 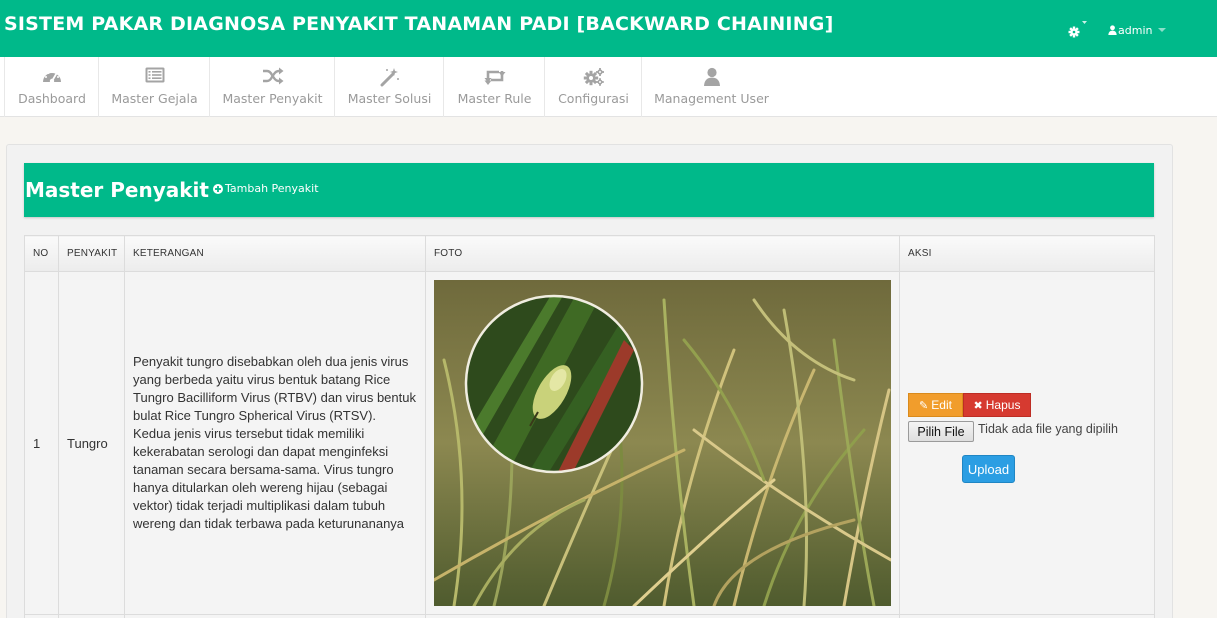 I want to click on close-icon: ✖, so click(x=978, y=405).